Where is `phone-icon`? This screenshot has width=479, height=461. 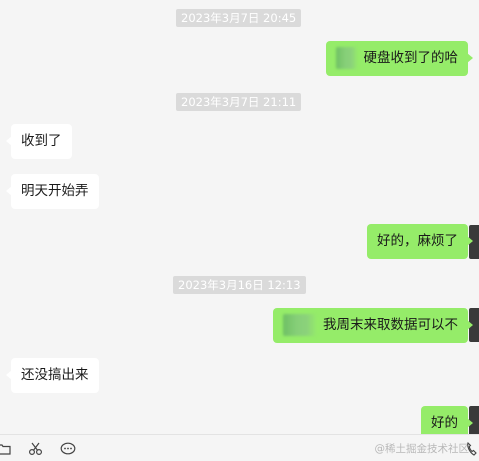 phone-icon is located at coordinates (472, 450).